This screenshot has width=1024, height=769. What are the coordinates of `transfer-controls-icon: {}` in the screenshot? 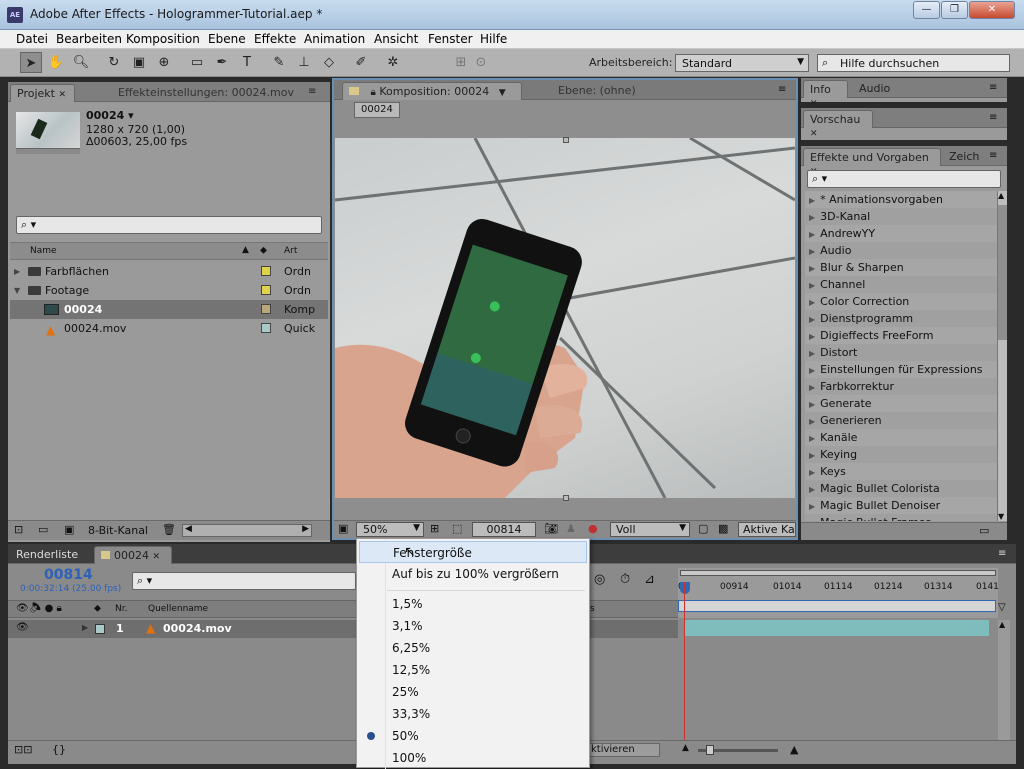 It's located at (59, 749).